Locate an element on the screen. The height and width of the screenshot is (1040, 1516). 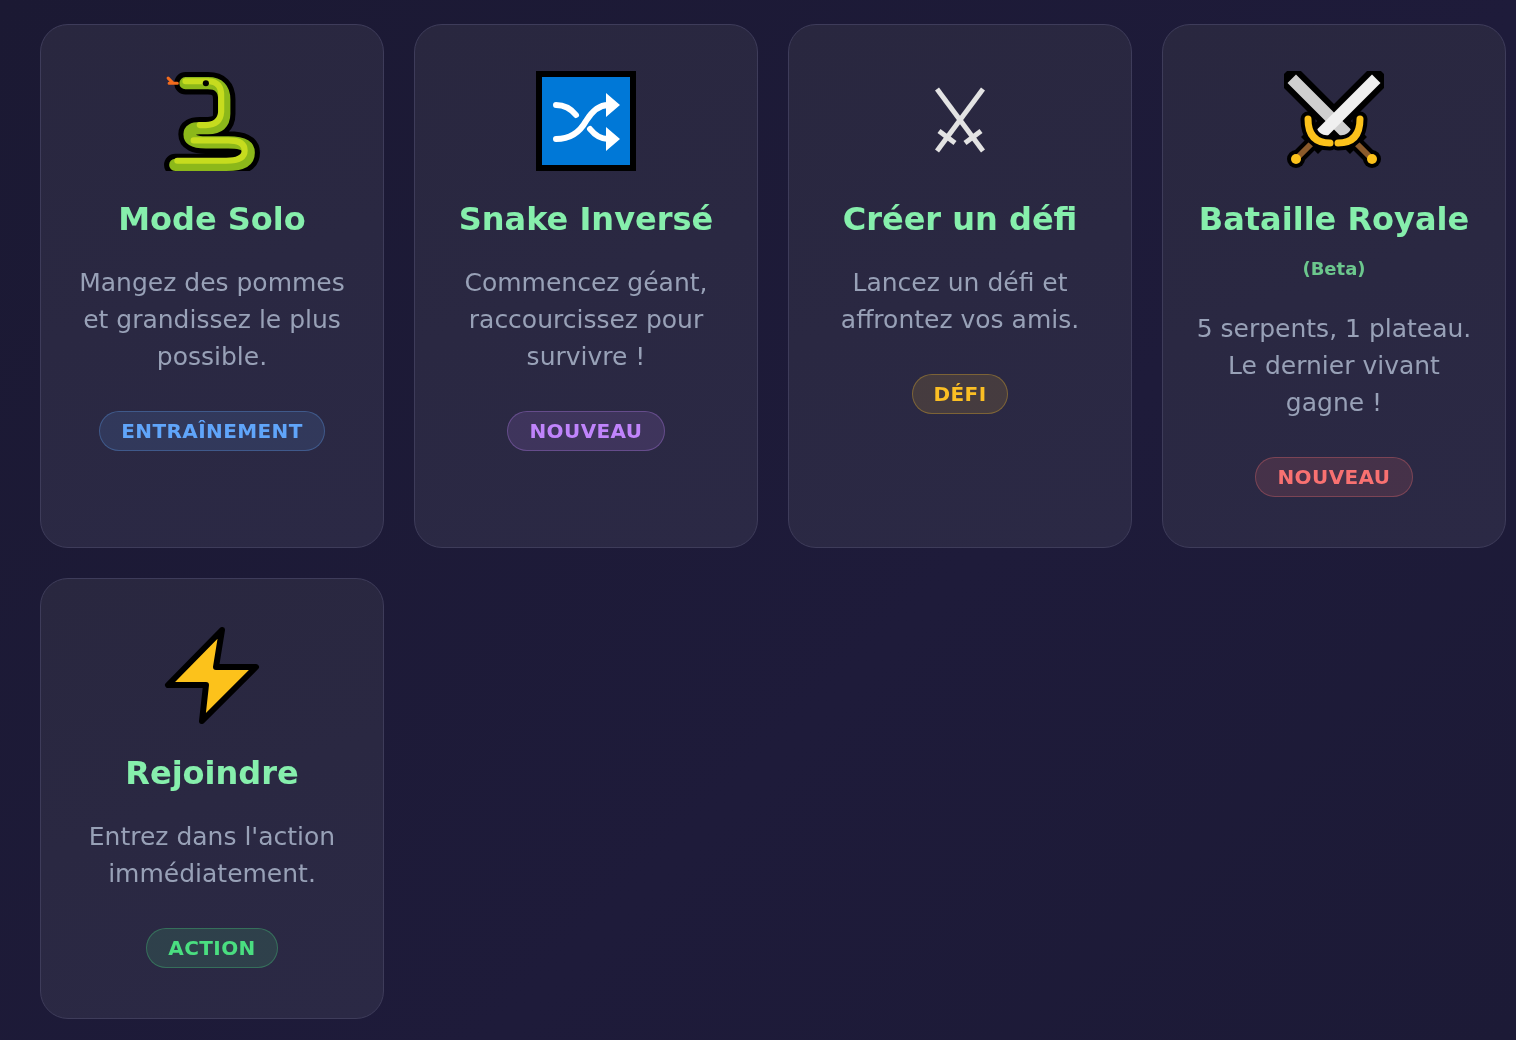
category-tag: ENTRAÎNEMENT is located at coordinates (212, 431).